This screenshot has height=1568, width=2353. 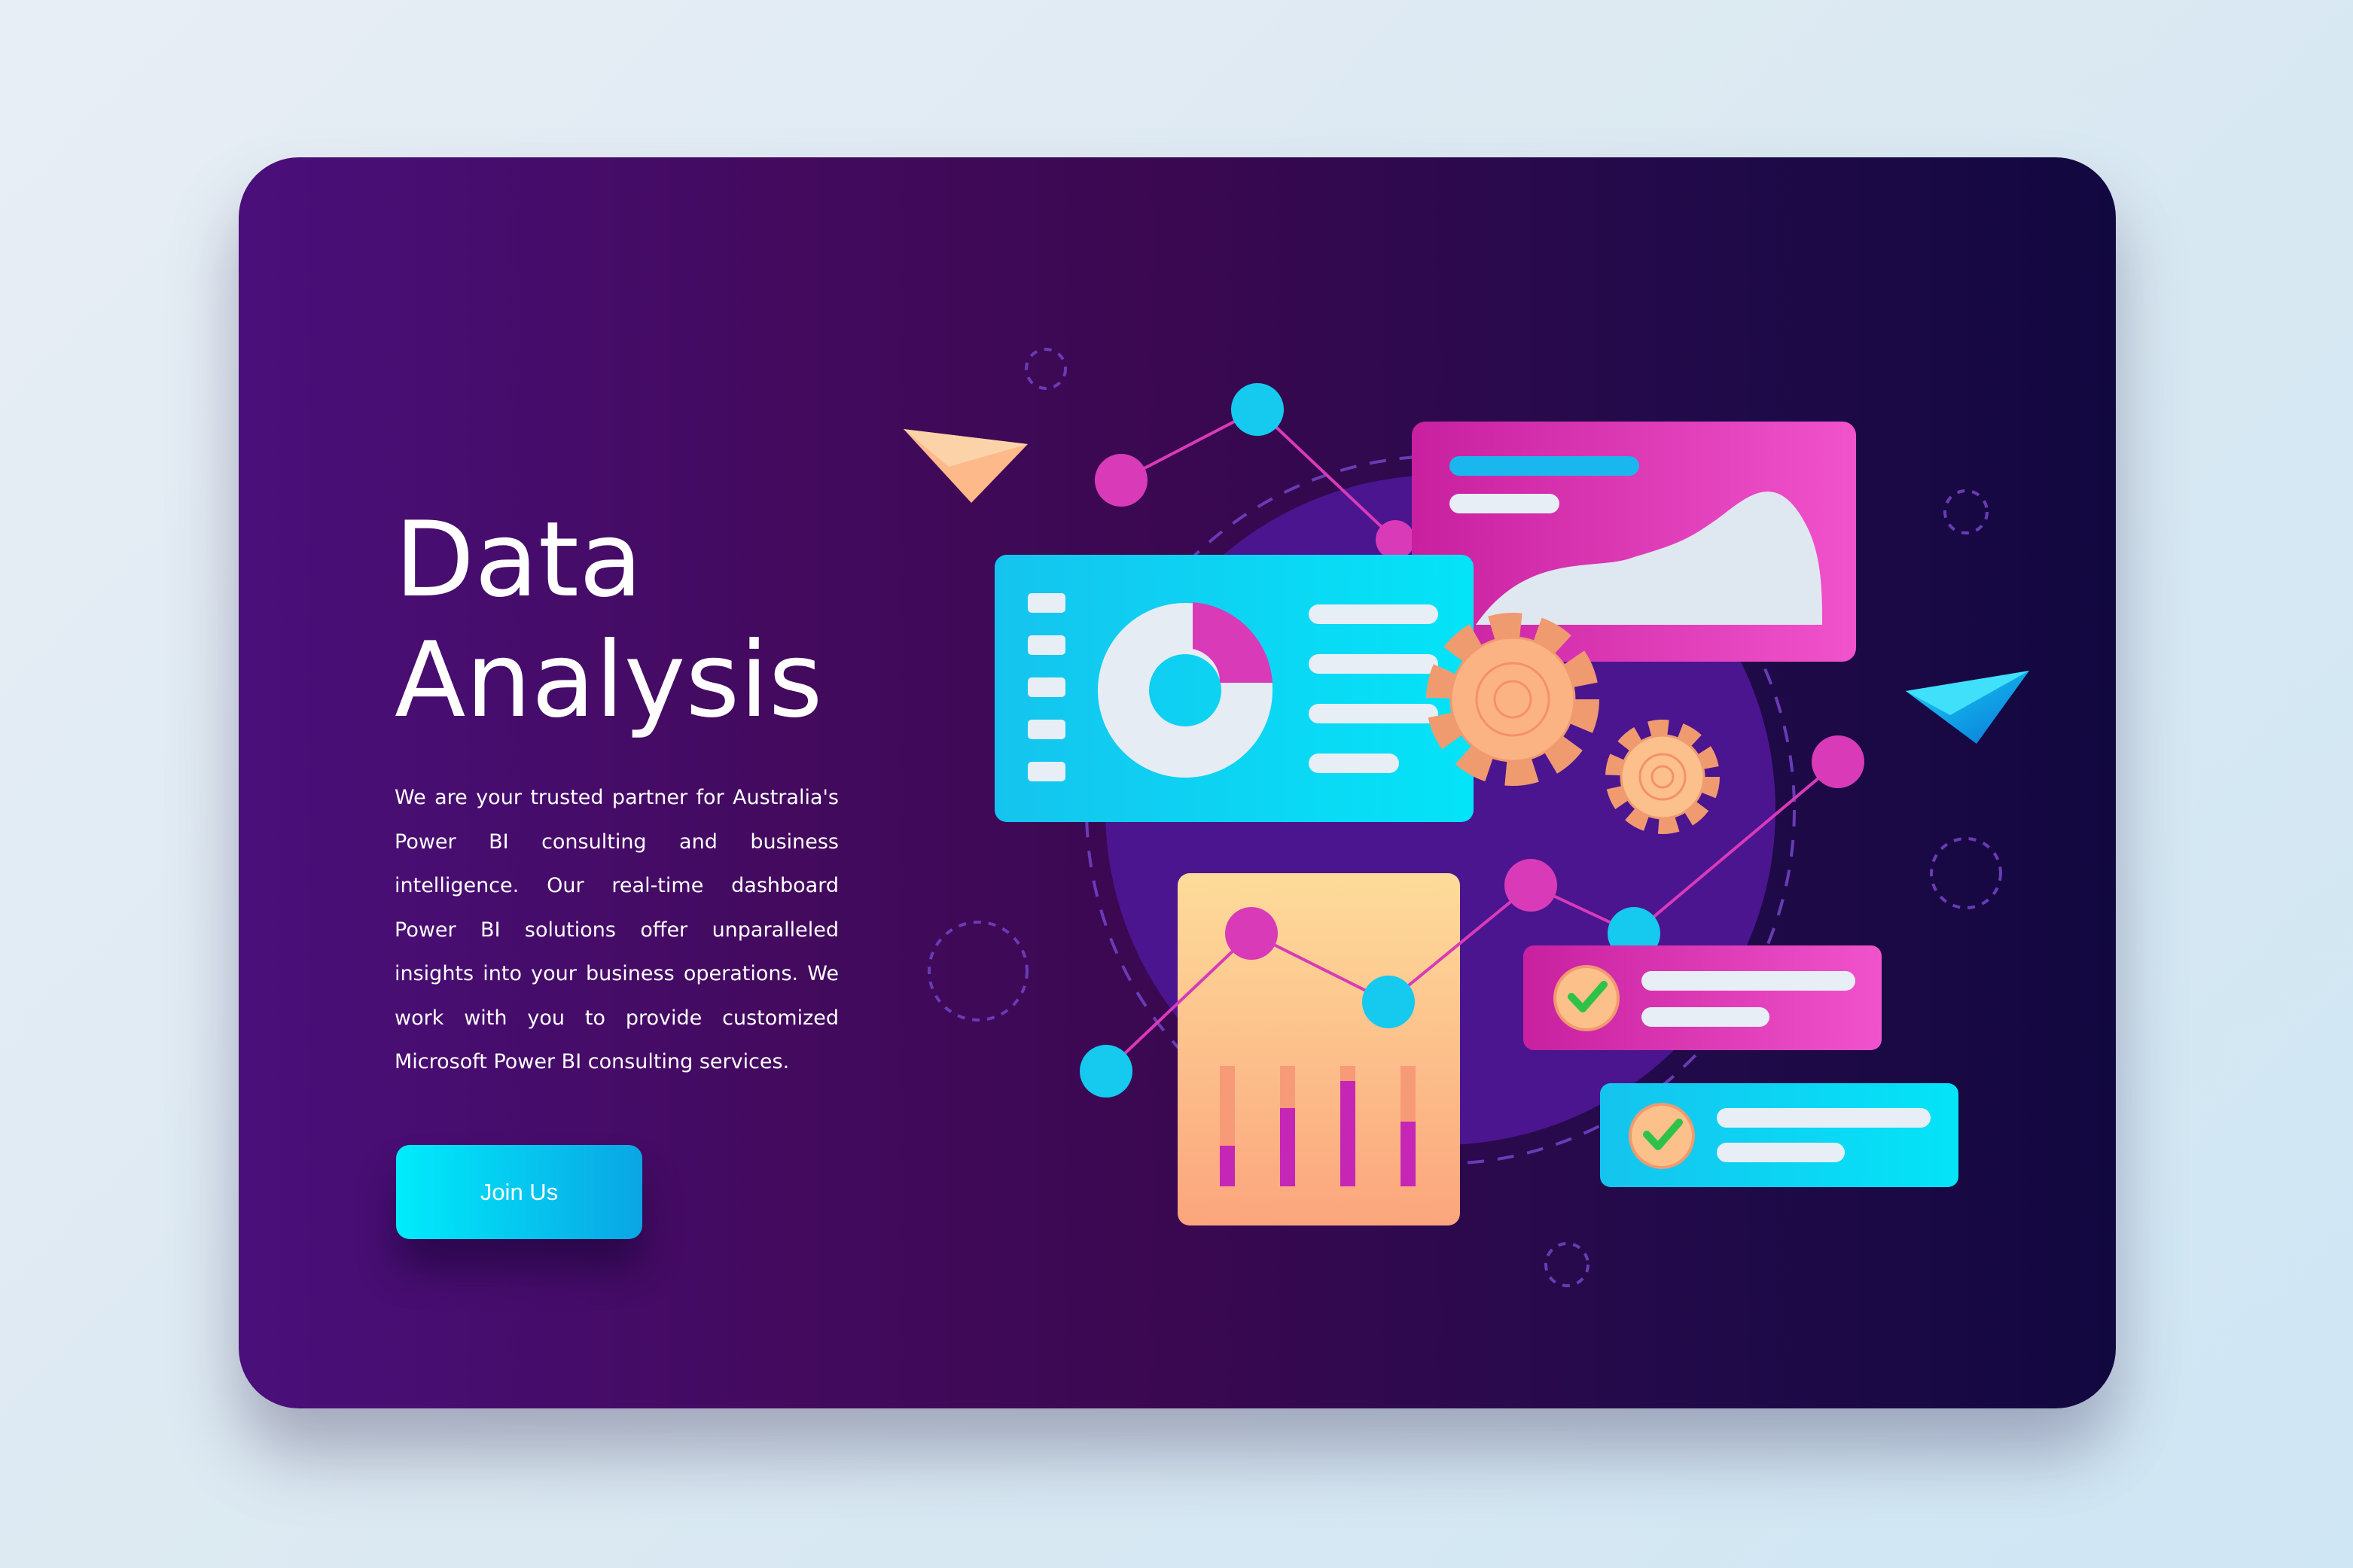 I want to click on area-chart-card, so click(x=1634, y=542).